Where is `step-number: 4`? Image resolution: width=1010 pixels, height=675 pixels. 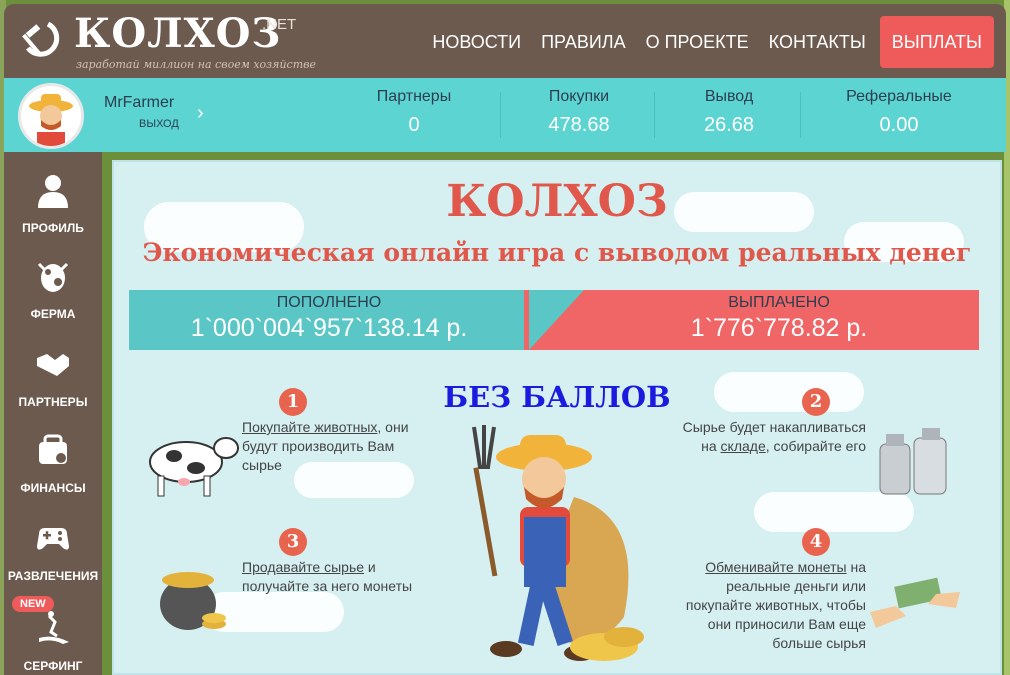 step-number: 4 is located at coordinates (816, 542).